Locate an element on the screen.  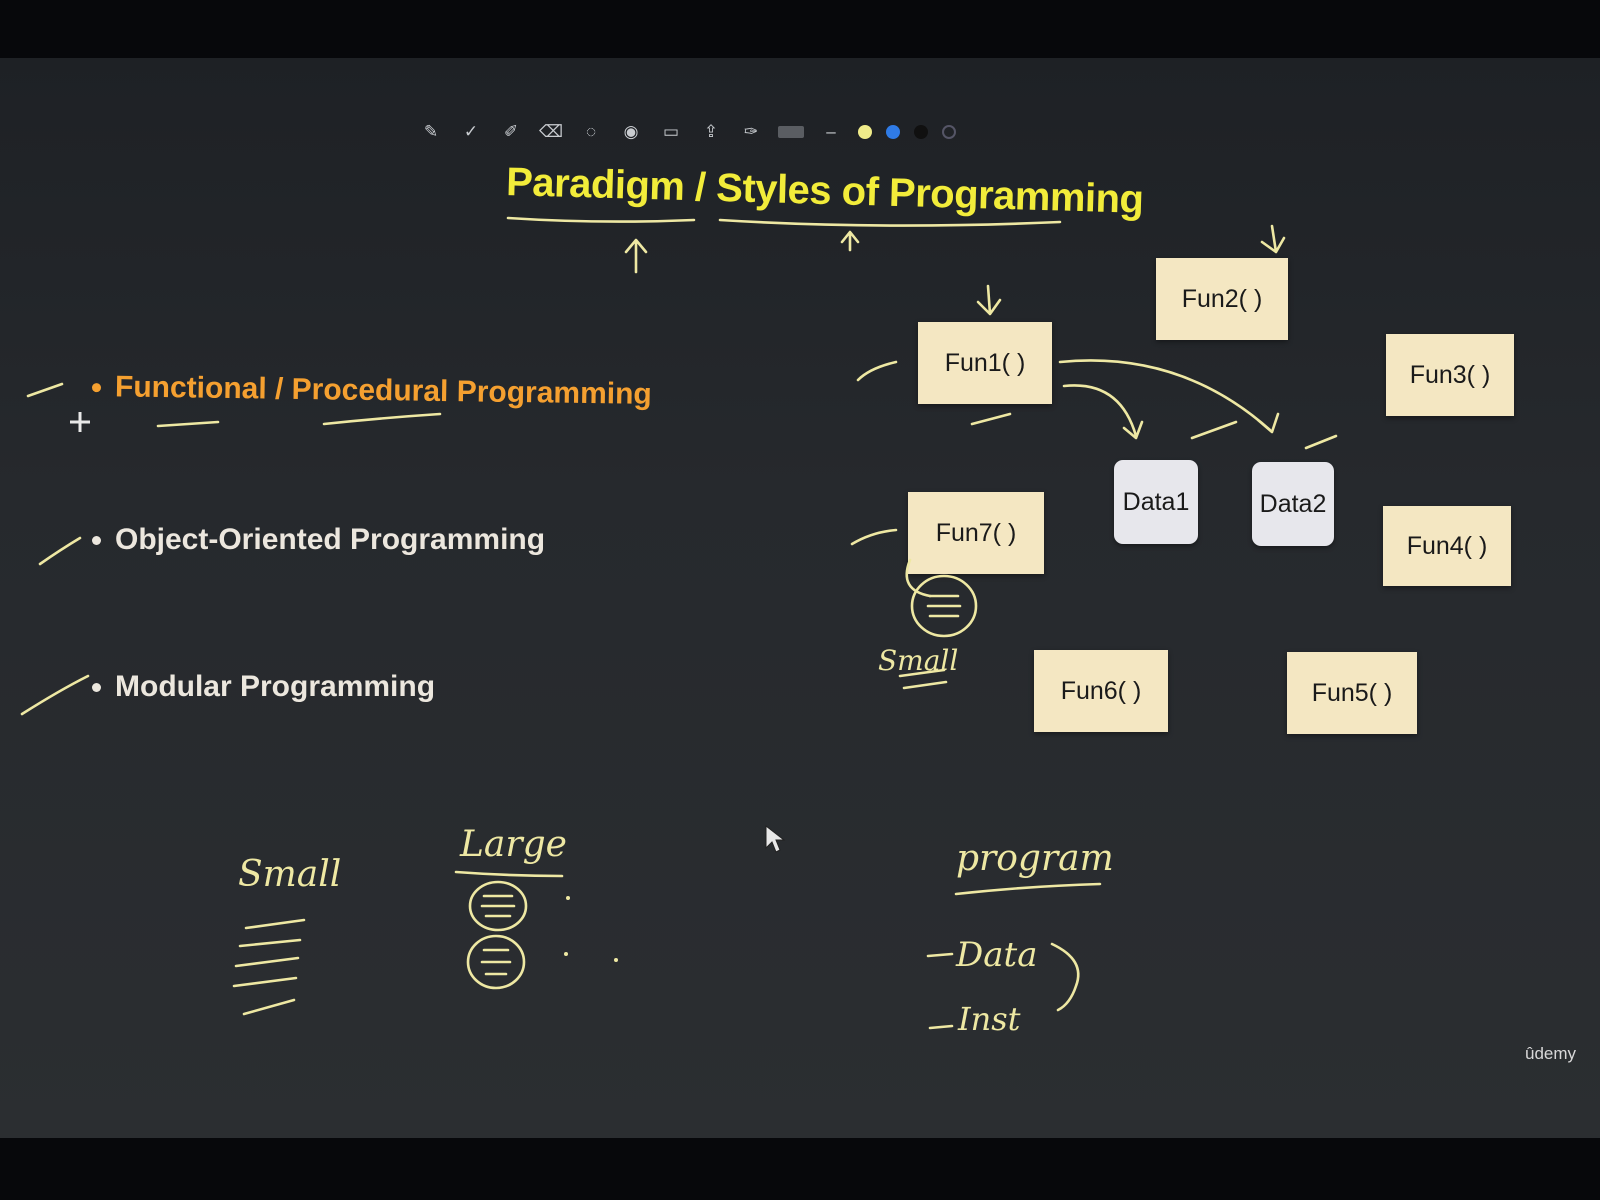
function-box-fun5: Fun5( ) is located at coordinates (1352, 693).